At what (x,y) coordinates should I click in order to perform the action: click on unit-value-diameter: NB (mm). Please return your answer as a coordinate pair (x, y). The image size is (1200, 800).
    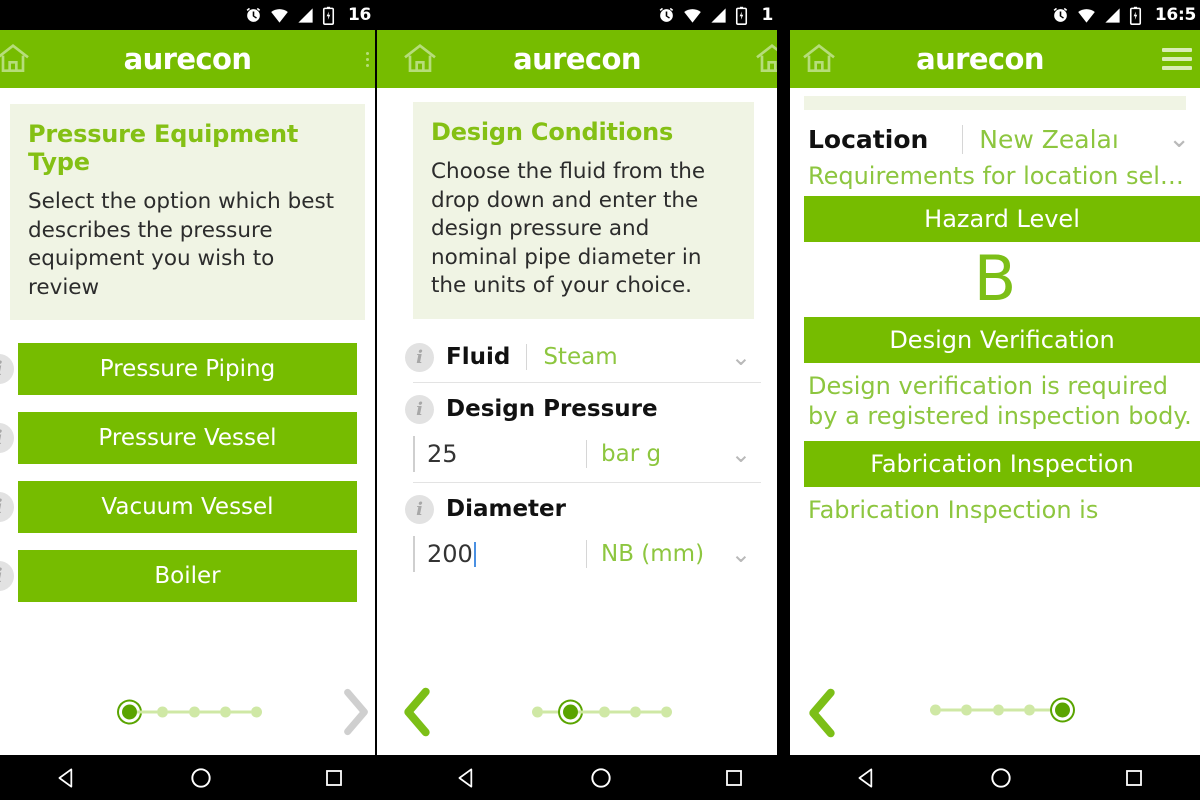
    Looking at the image, I should click on (653, 553).